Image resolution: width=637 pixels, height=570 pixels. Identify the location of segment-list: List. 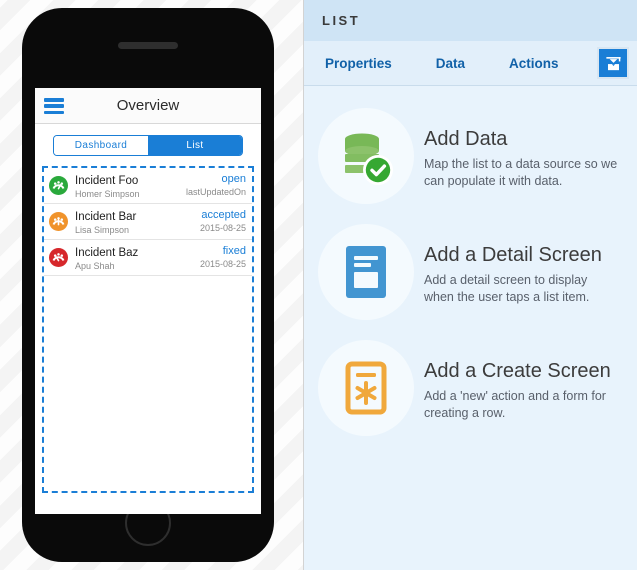
(195, 145).